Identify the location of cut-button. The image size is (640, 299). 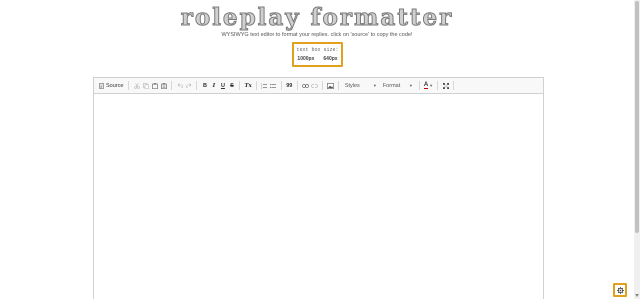
(136, 85).